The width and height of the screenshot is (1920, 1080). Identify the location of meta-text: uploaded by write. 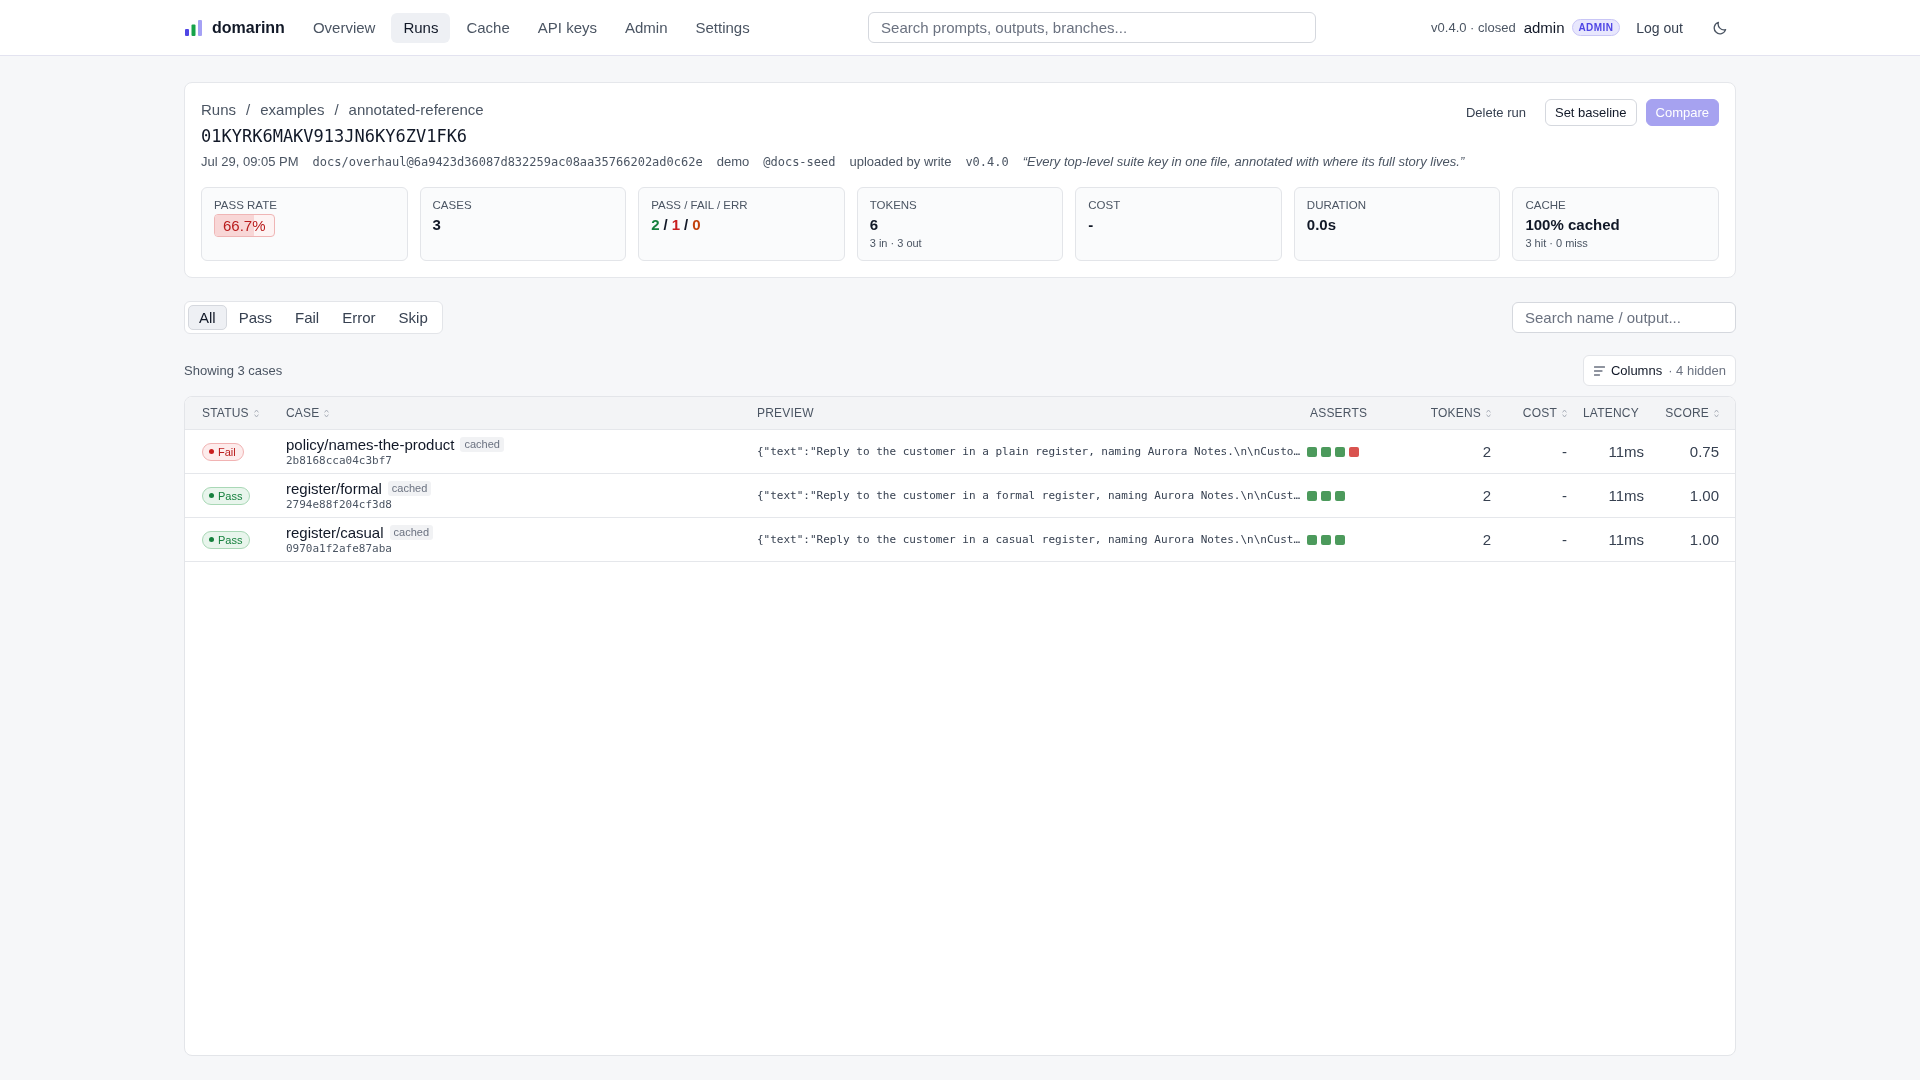
(900, 162).